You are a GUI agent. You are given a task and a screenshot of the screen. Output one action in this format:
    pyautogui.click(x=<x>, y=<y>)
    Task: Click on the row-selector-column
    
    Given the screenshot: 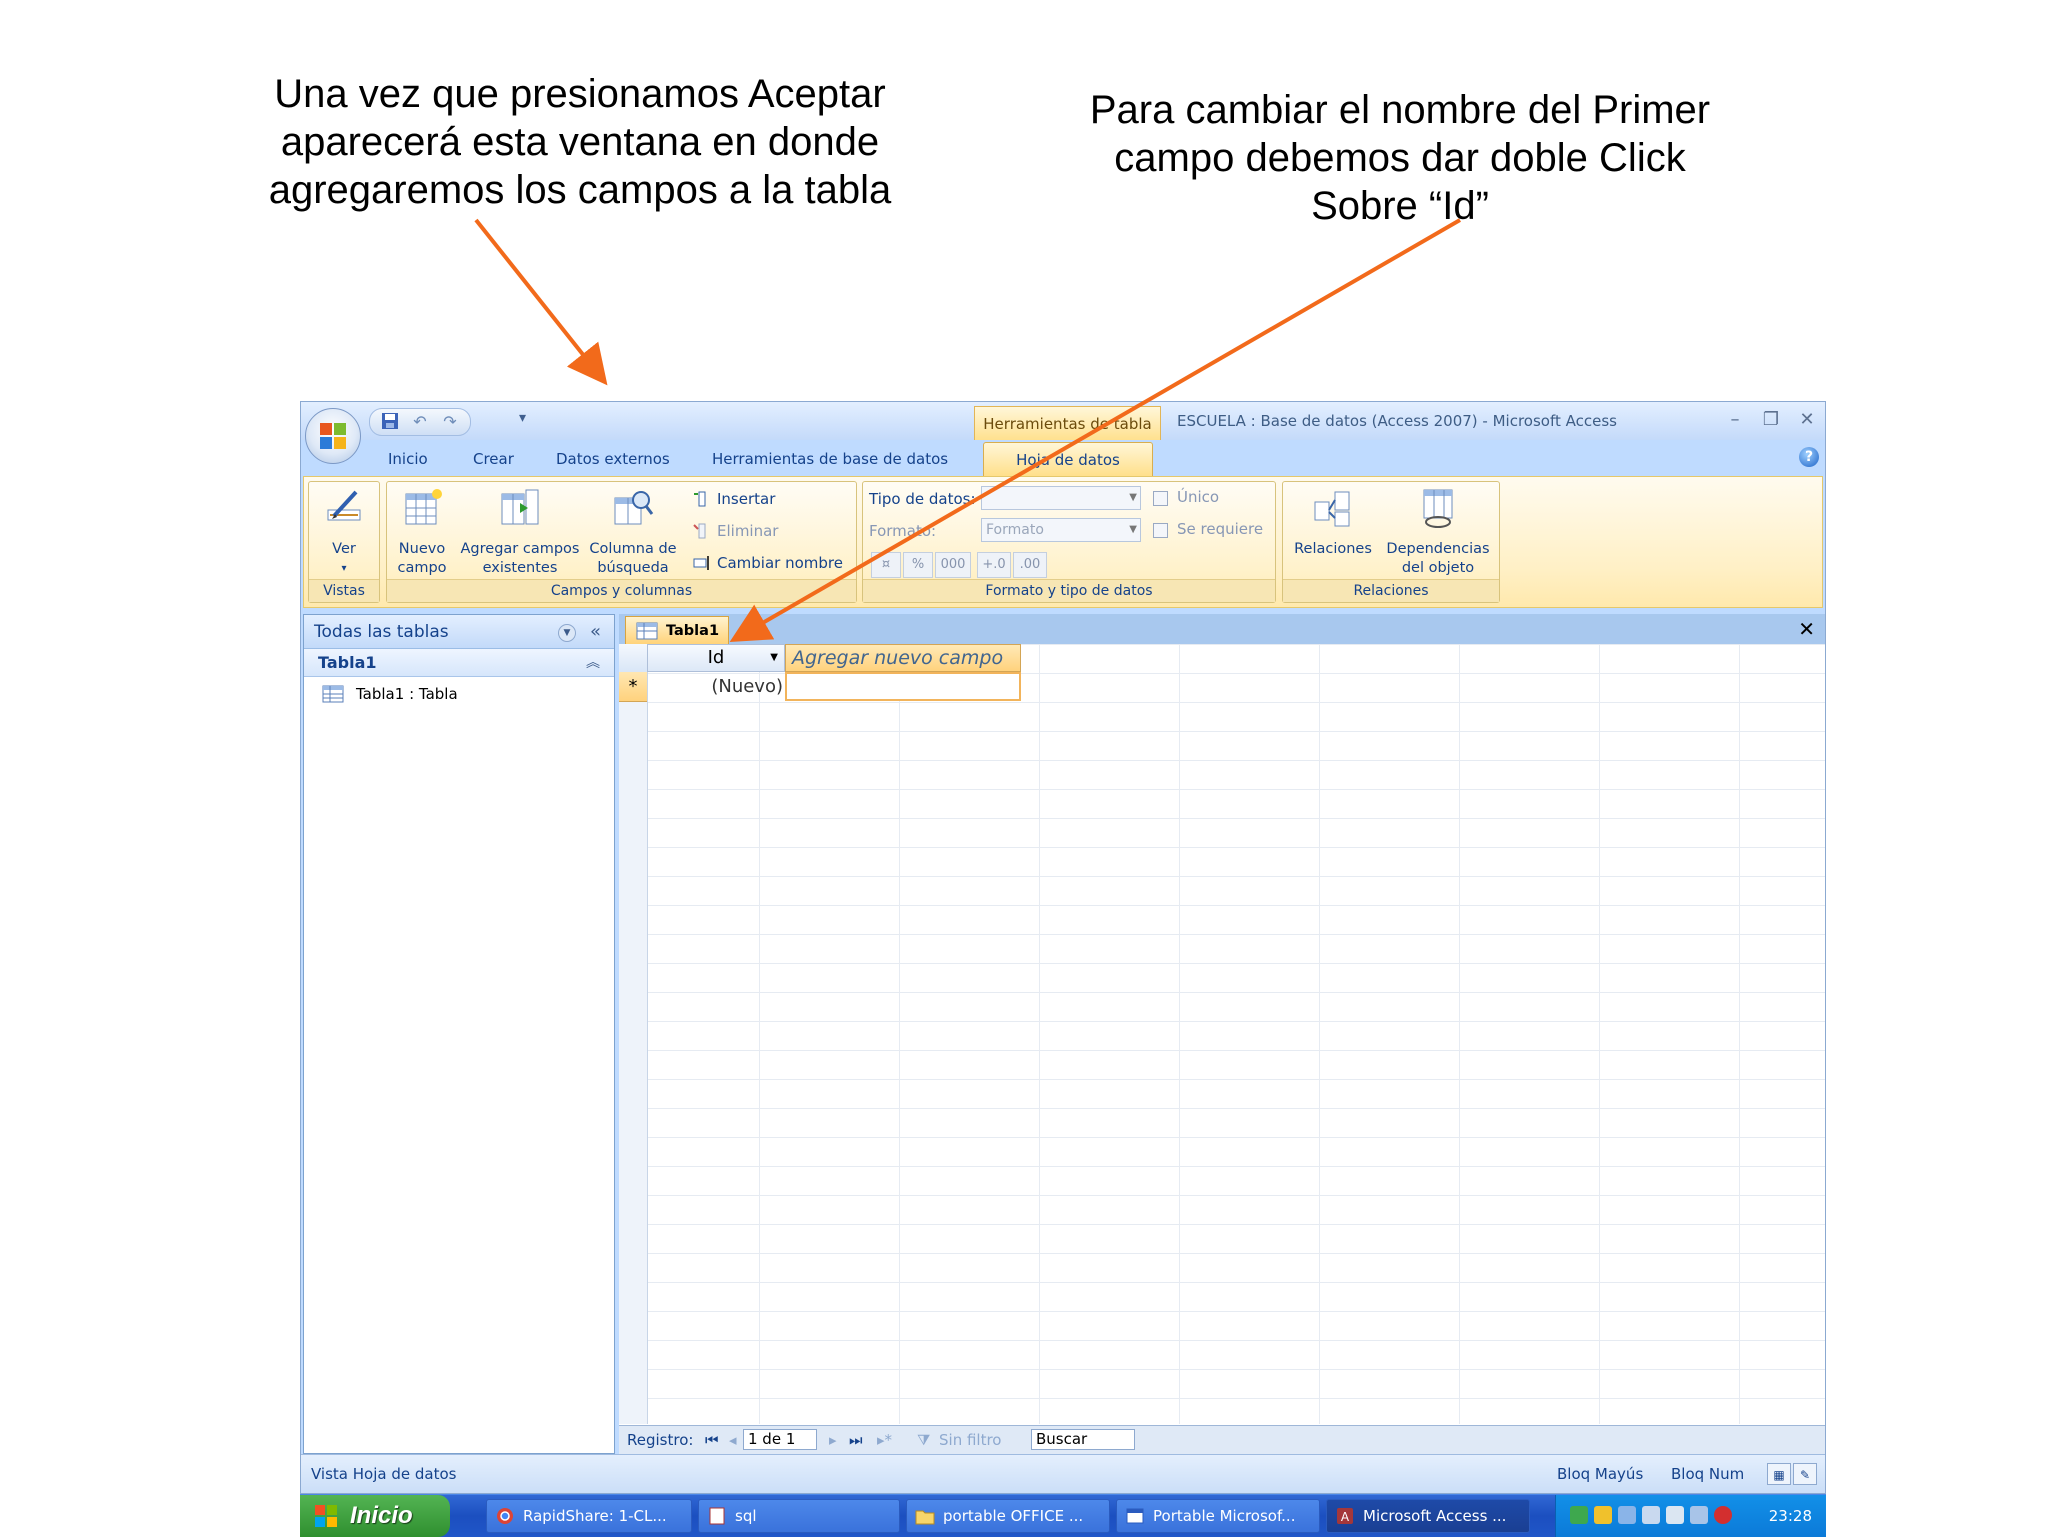 What is the action you would take?
    pyautogui.click(x=633, y=1034)
    